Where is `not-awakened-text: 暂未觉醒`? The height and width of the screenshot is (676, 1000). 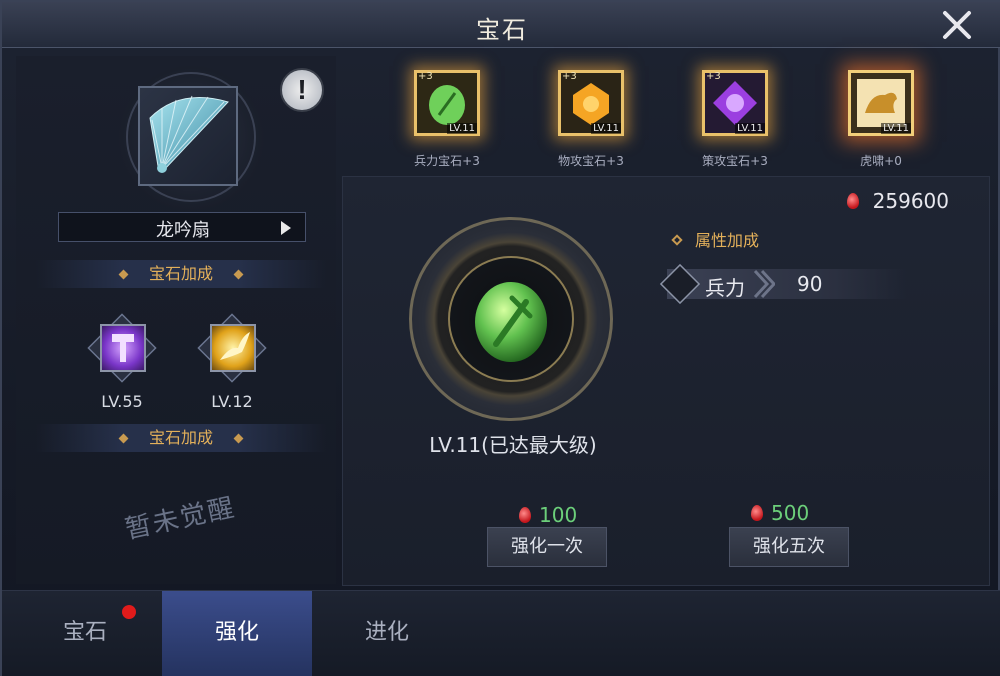
not-awakened-text: 暂未觉醒 is located at coordinates (180, 519).